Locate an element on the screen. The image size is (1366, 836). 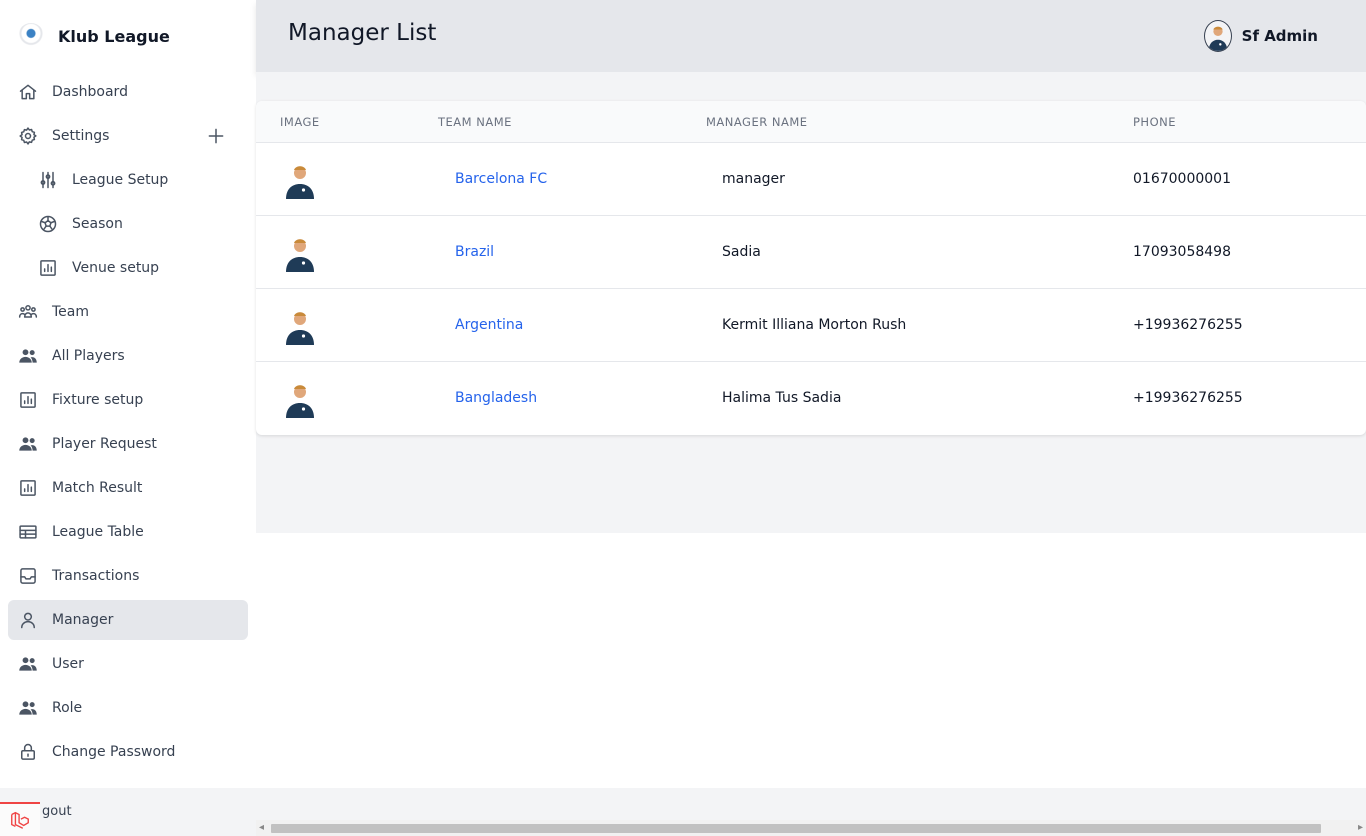
sidebar-item-all-players: All Players is located at coordinates (128, 356).